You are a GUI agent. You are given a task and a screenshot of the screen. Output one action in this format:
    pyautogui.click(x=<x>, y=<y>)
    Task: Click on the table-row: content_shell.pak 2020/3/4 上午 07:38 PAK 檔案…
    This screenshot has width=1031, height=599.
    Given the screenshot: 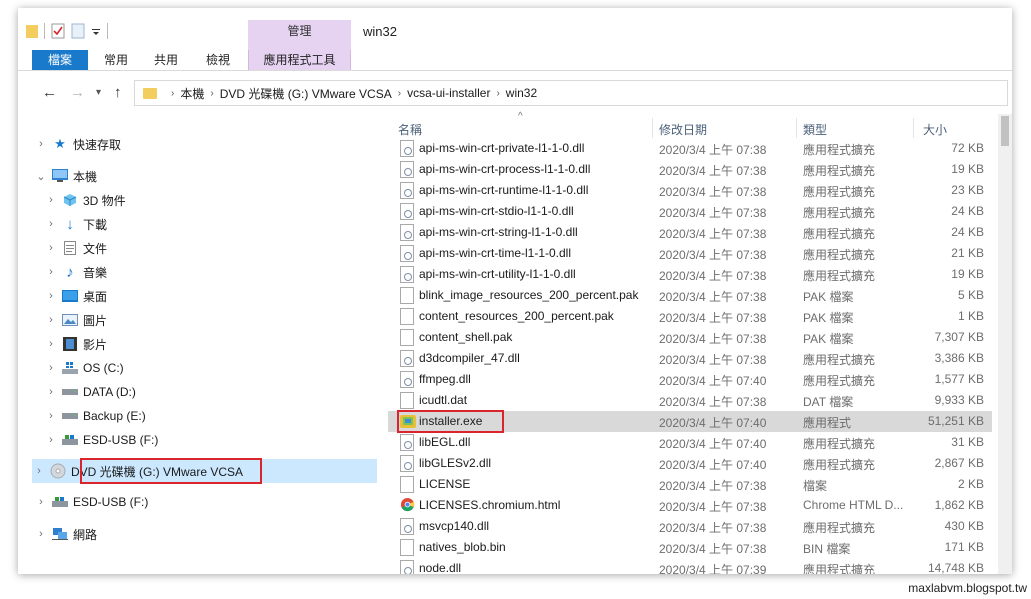 What is the action you would take?
    pyautogui.click(x=690, y=337)
    